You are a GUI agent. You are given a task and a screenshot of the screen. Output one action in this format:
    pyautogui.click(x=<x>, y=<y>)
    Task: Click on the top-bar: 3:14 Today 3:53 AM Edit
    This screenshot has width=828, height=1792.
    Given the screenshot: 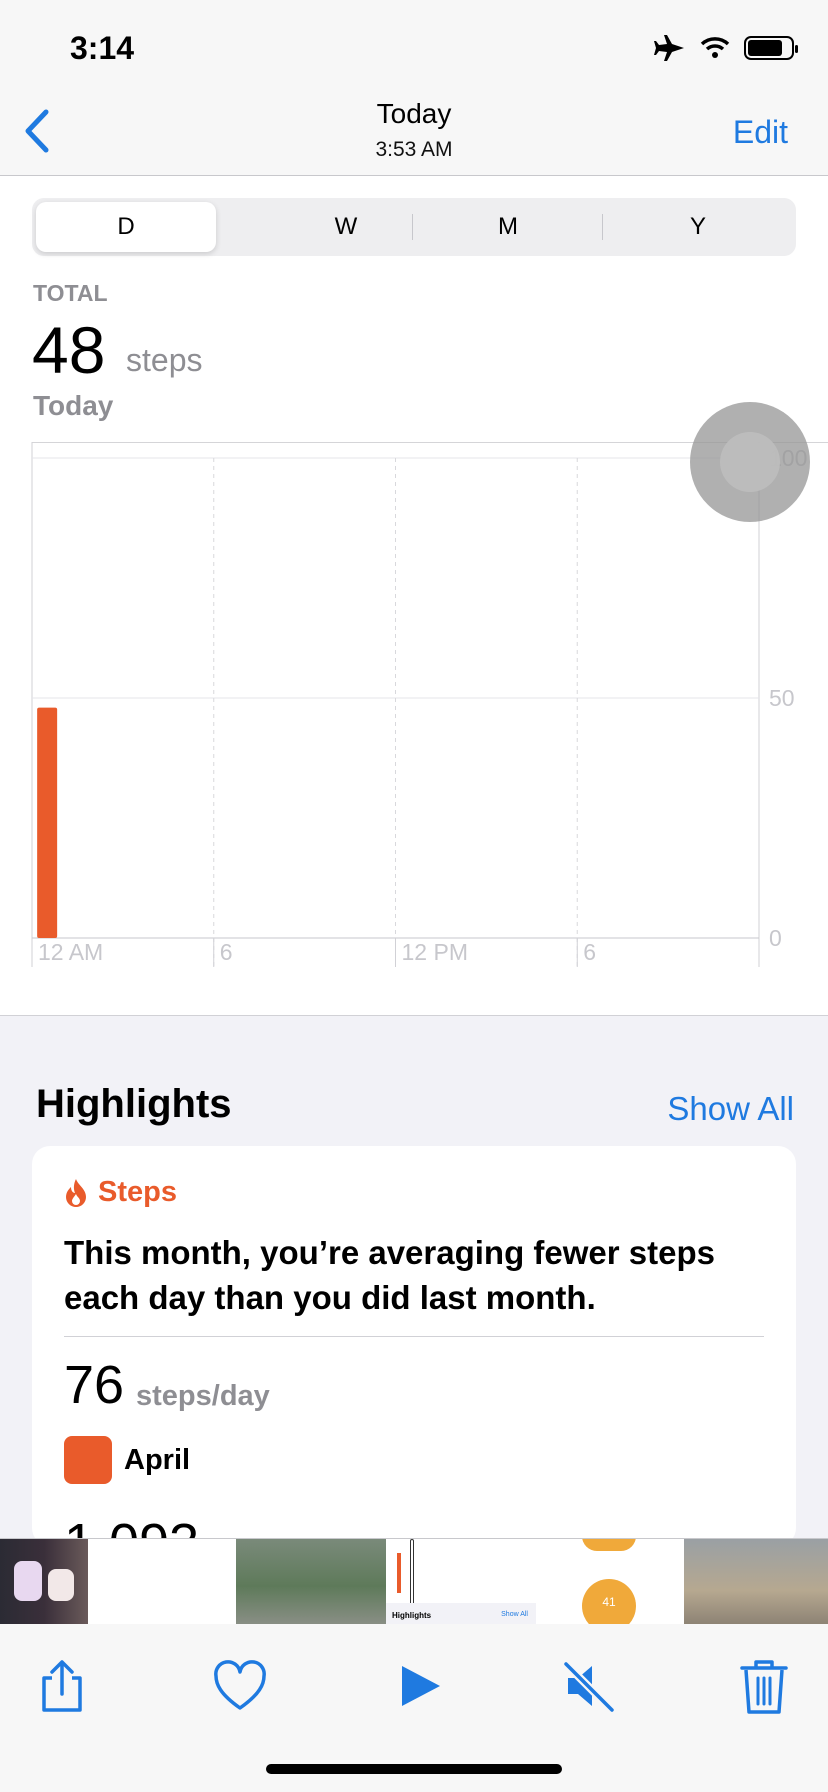 What is the action you would take?
    pyautogui.click(x=414, y=88)
    